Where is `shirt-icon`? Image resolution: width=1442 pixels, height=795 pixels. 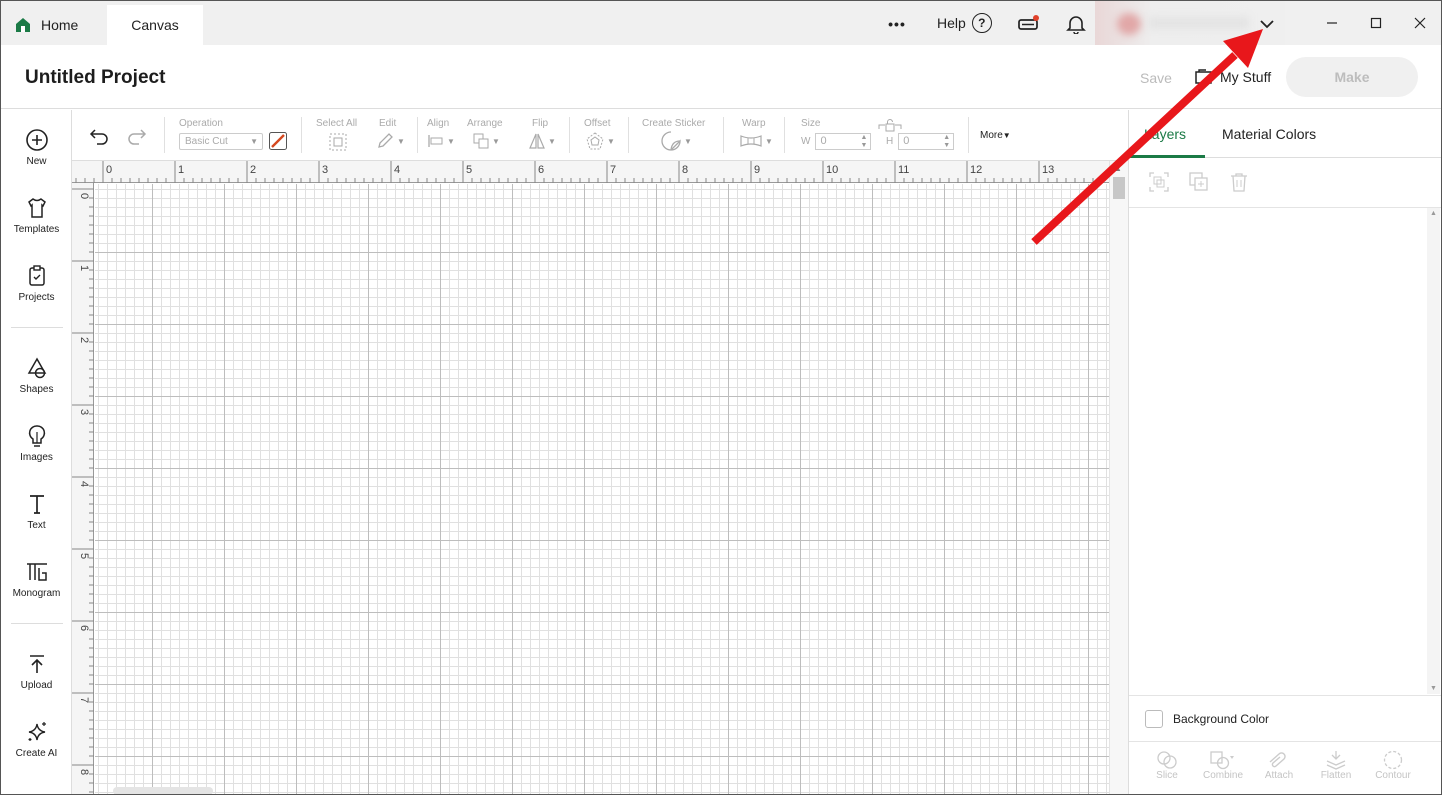 shirt-icon is located at coordinates (36, 208).